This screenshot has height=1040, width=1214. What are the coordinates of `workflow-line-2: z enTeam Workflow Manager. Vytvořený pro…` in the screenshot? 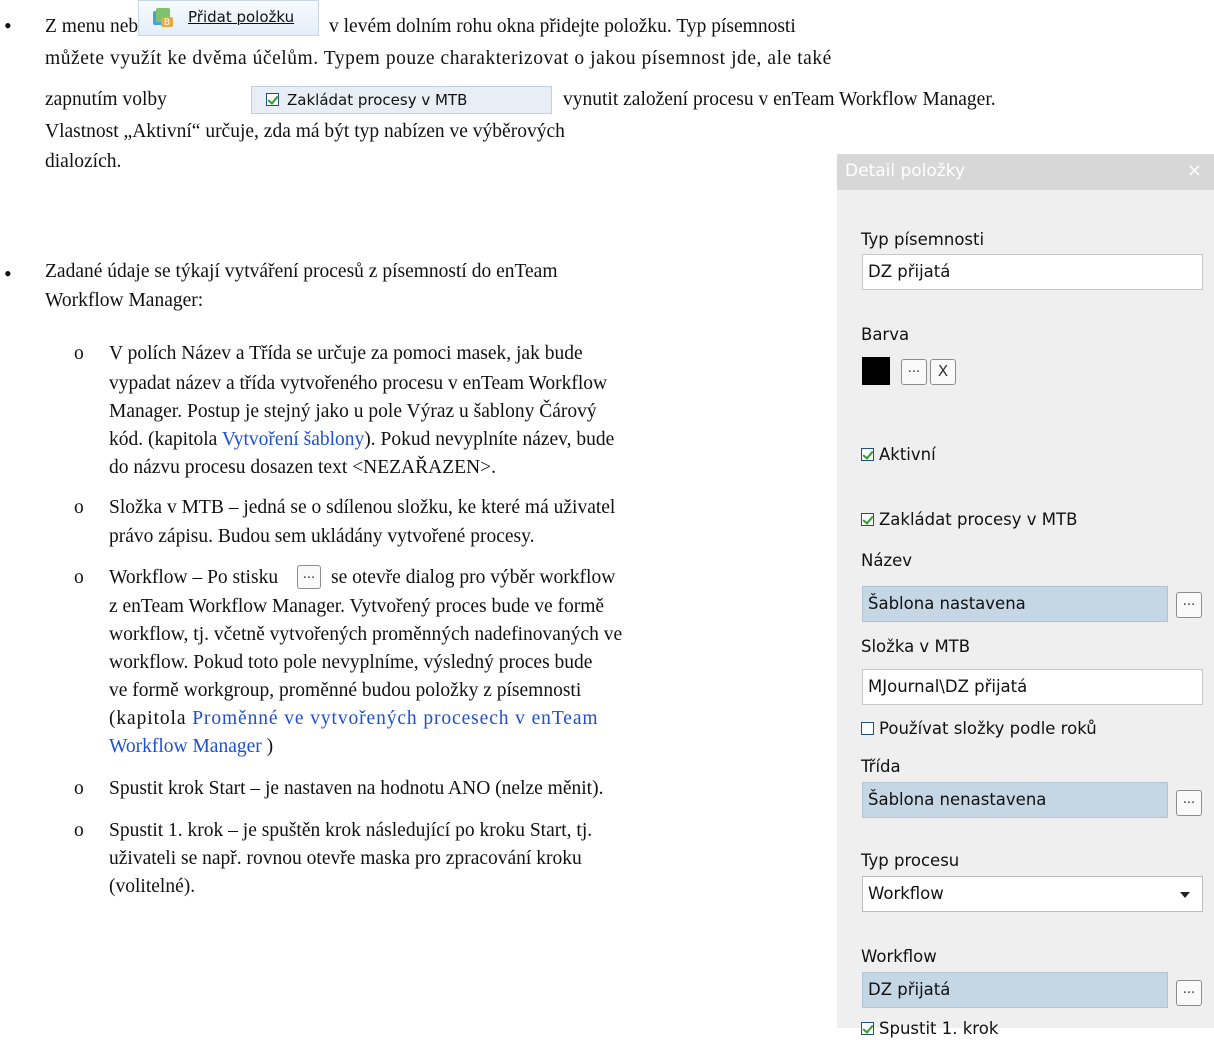 It's located at (357, 606).